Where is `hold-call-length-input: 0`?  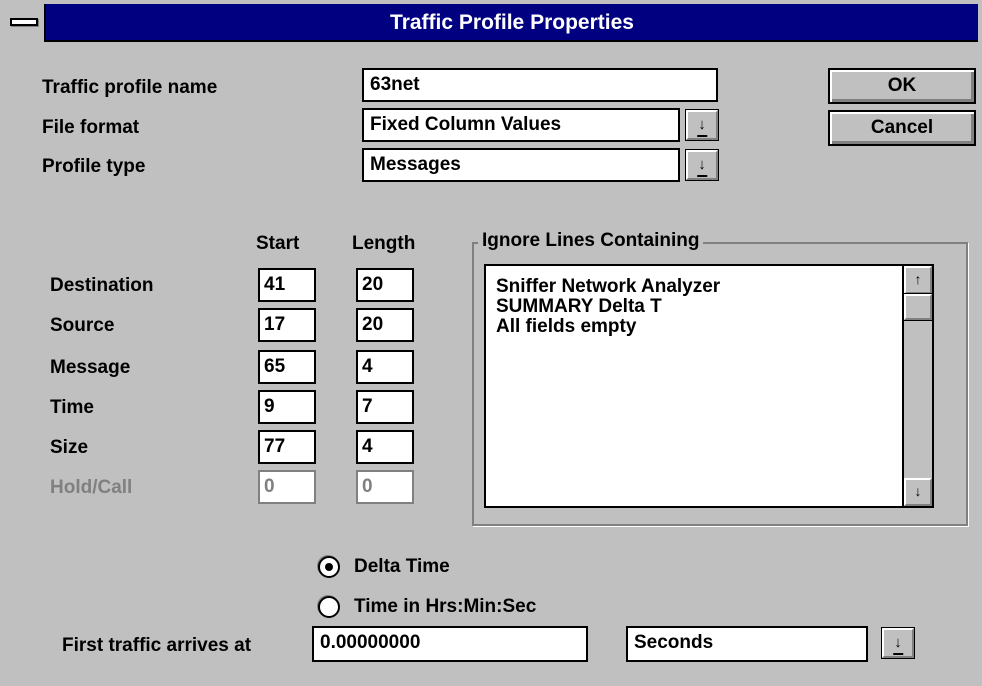
hold-call-length-input: 0 is located at coordinates (385, 487).